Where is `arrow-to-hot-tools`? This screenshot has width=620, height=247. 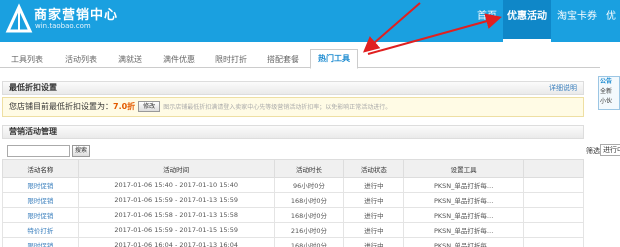
arrow-to-hot-tools is located at coordinates (391, 27).